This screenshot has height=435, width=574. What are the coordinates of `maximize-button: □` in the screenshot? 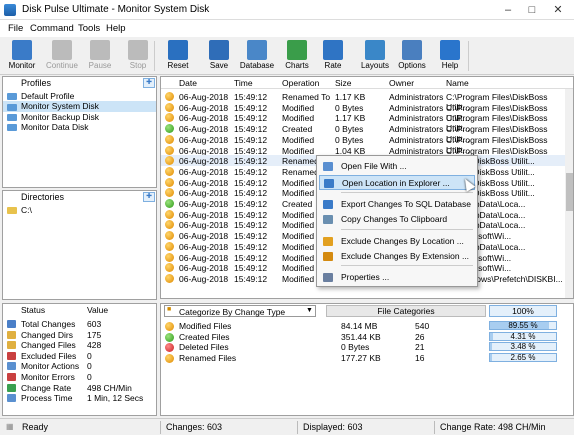 It's located at (532, 10).